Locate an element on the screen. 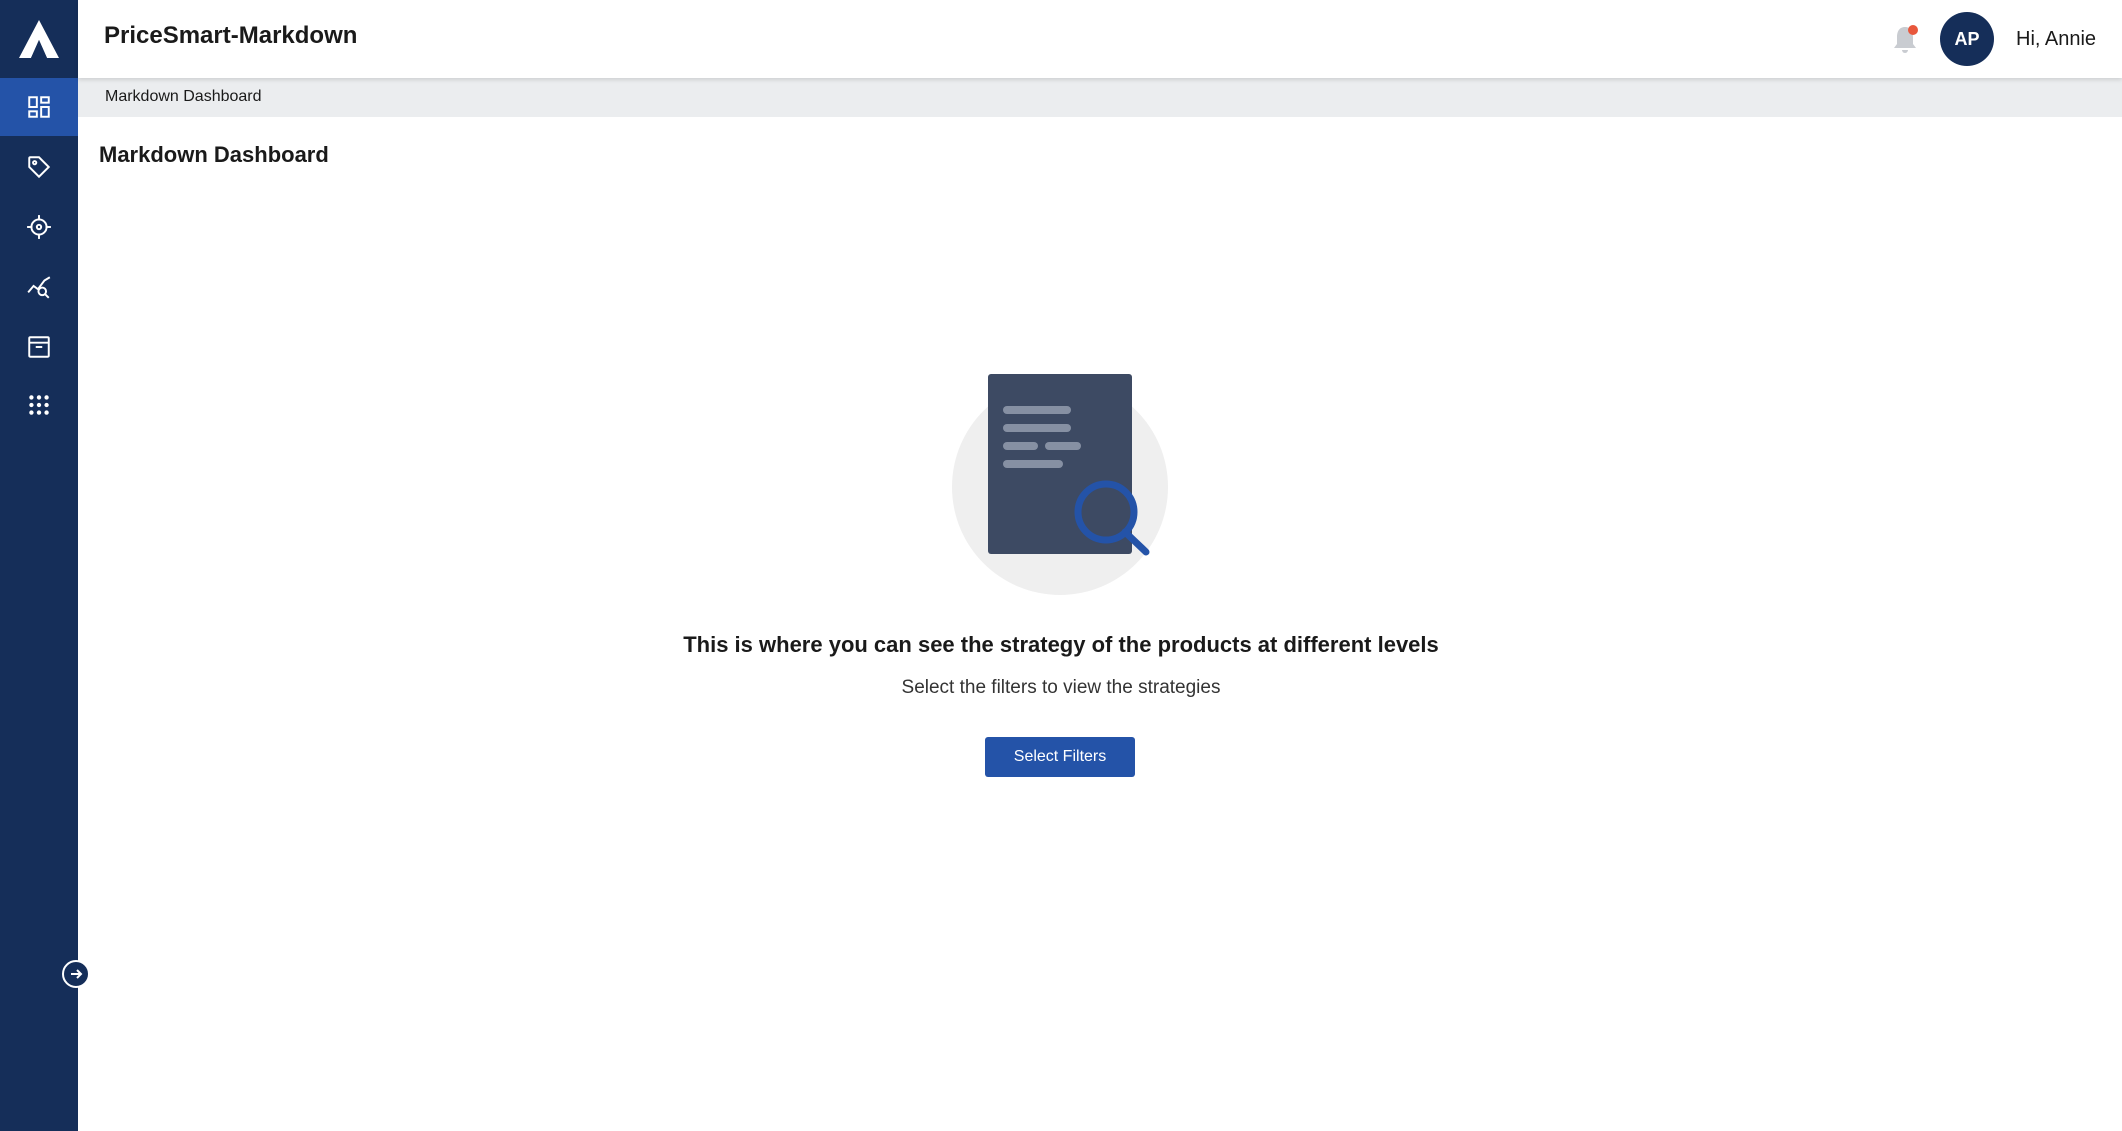 This screenshot has width=2122, height=1131. apps-grid-icon is located at coordinates (39, 405).